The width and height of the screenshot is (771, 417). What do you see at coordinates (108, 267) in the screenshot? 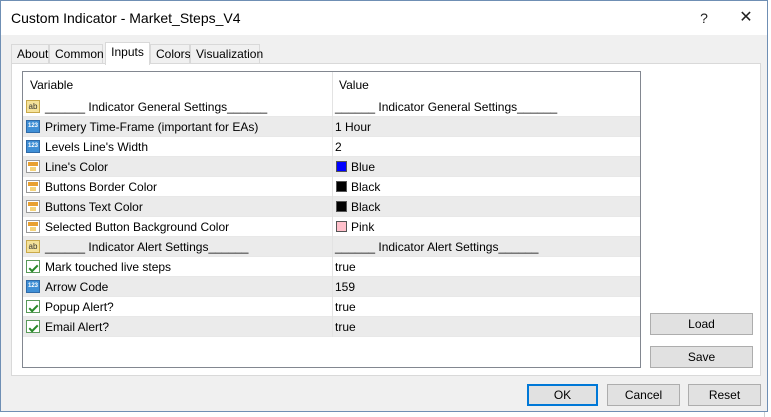
I see `variable-name: Mark touched live steps` at bounding box center [108, 267].